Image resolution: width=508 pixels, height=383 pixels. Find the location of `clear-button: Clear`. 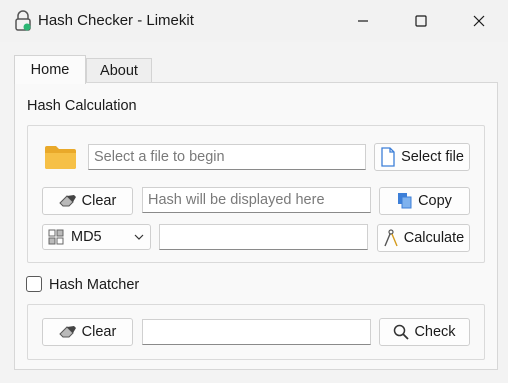

clear-button: Clear is located at coordinates (87, 201).